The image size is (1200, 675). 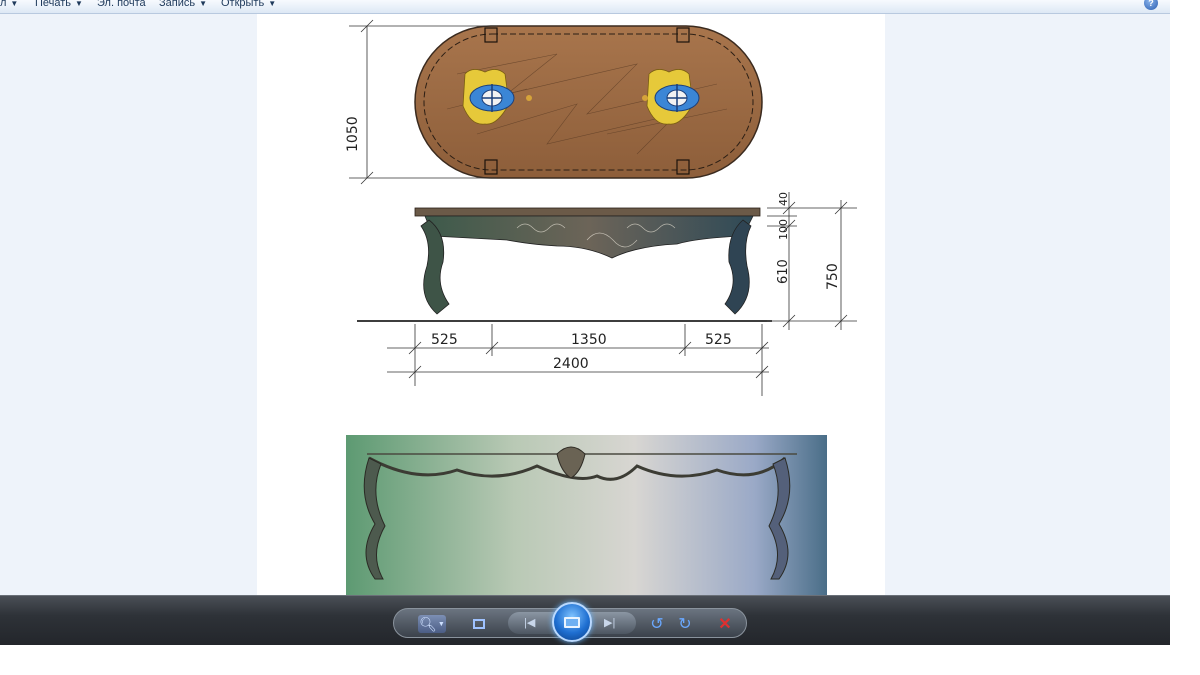 I want to click on previous-icon: |◀, so click(x=530, y=623).